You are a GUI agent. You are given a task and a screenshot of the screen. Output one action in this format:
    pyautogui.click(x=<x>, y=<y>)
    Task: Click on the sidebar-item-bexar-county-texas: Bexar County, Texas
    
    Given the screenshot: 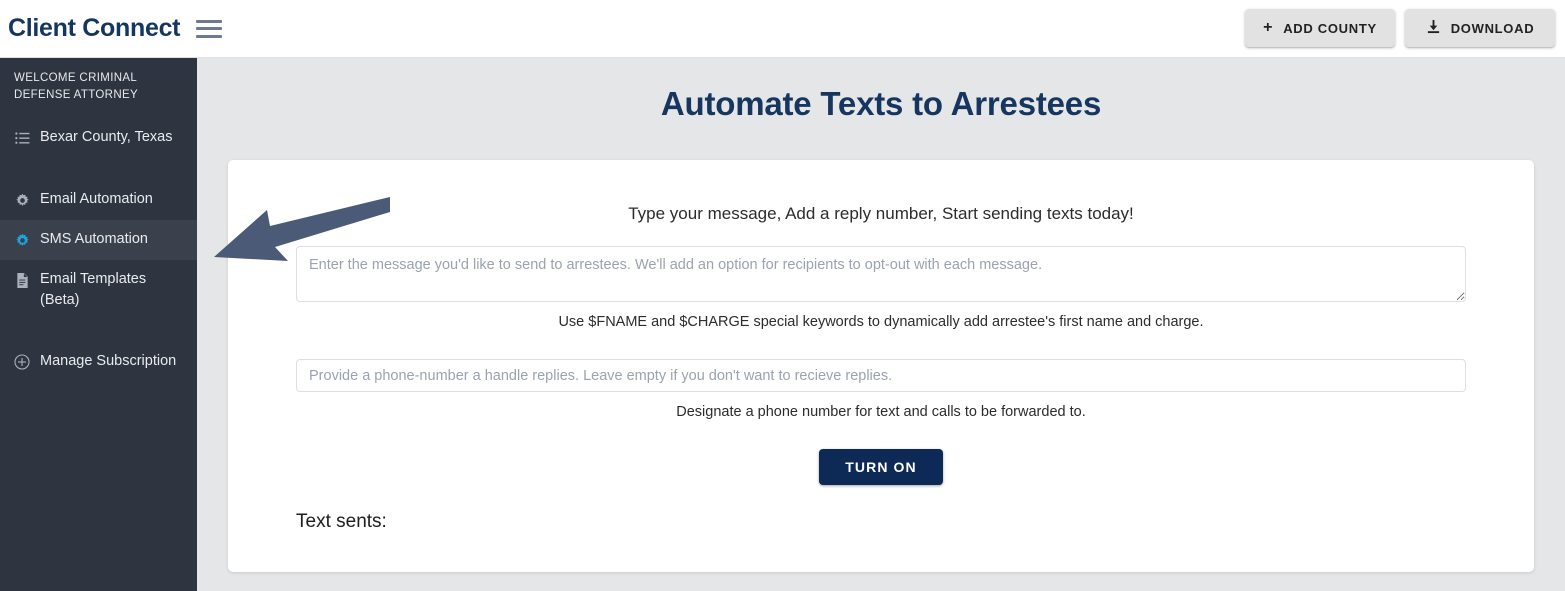 What is the action you would take?
    pyautogui.click(x=98, y=138)
    